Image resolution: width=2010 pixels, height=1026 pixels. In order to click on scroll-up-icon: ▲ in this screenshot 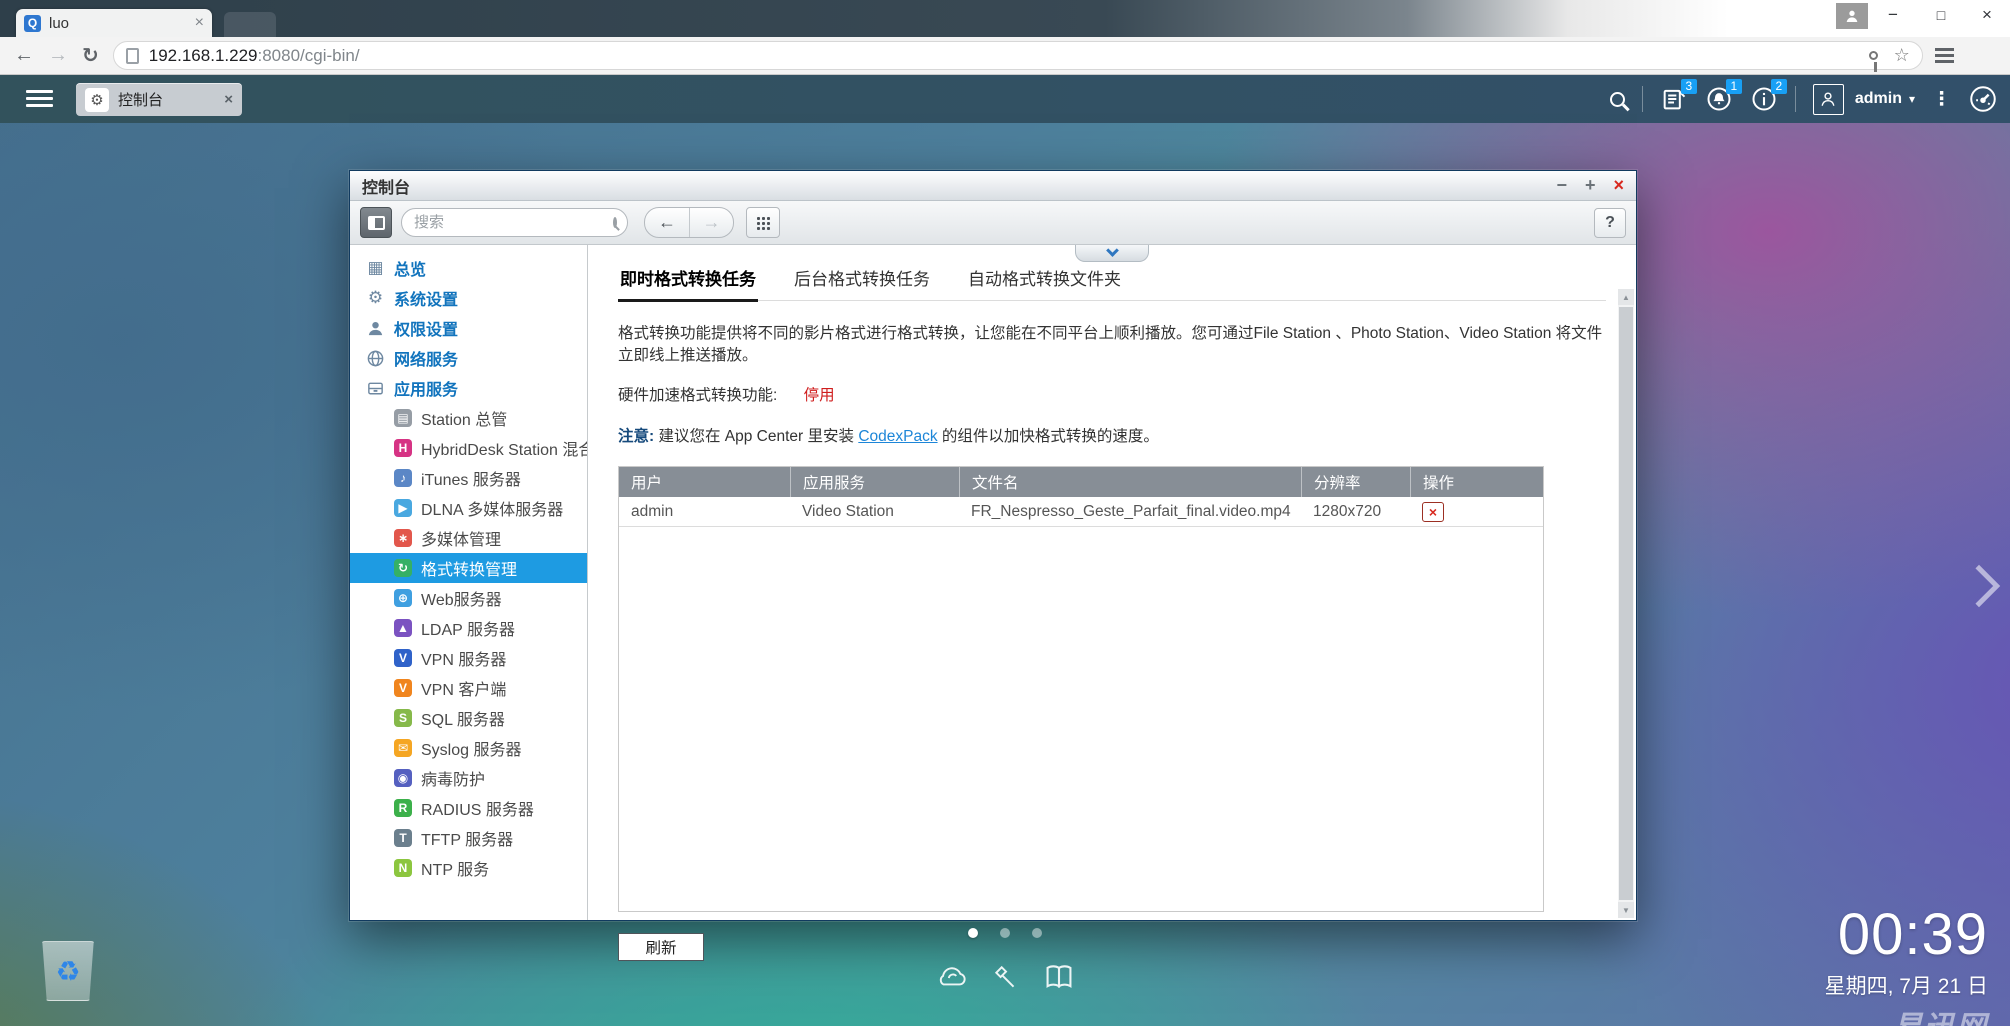, I will do `click(1626, 297)`.